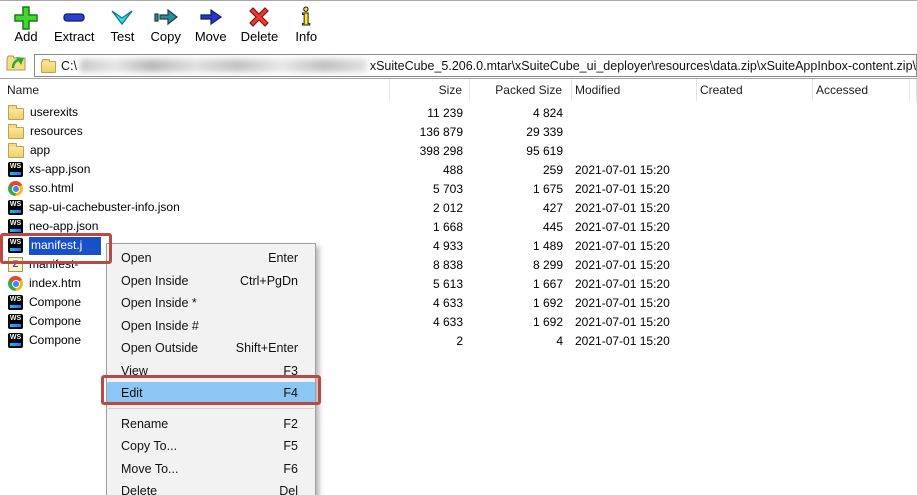  Describe the element at coordinates (155, 280) in the screenshot. I see `menu-item-label: Open Inside` at that location.